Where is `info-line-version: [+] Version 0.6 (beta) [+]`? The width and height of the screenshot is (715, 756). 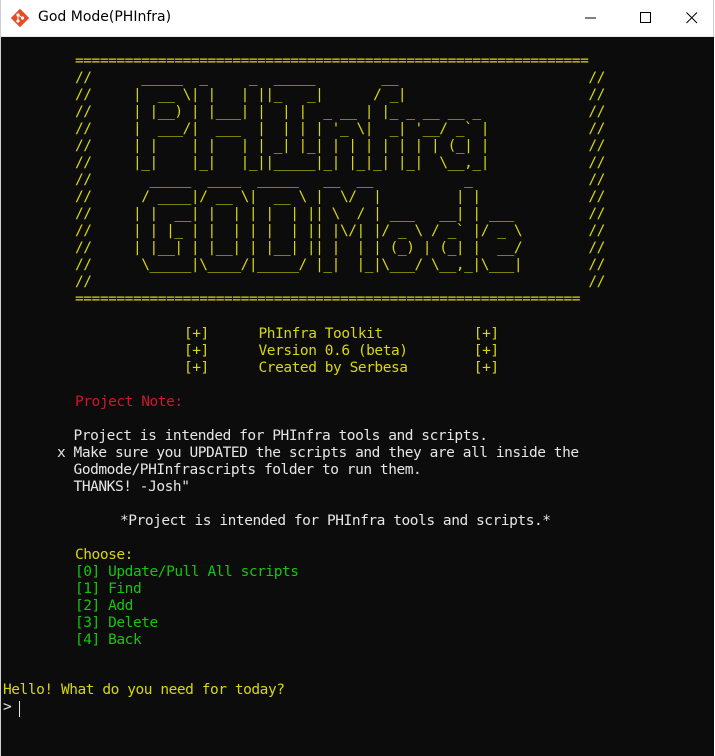
info-line-version: [+] Version 0.6 (beta) [+] is located at coordinates (341, 351).